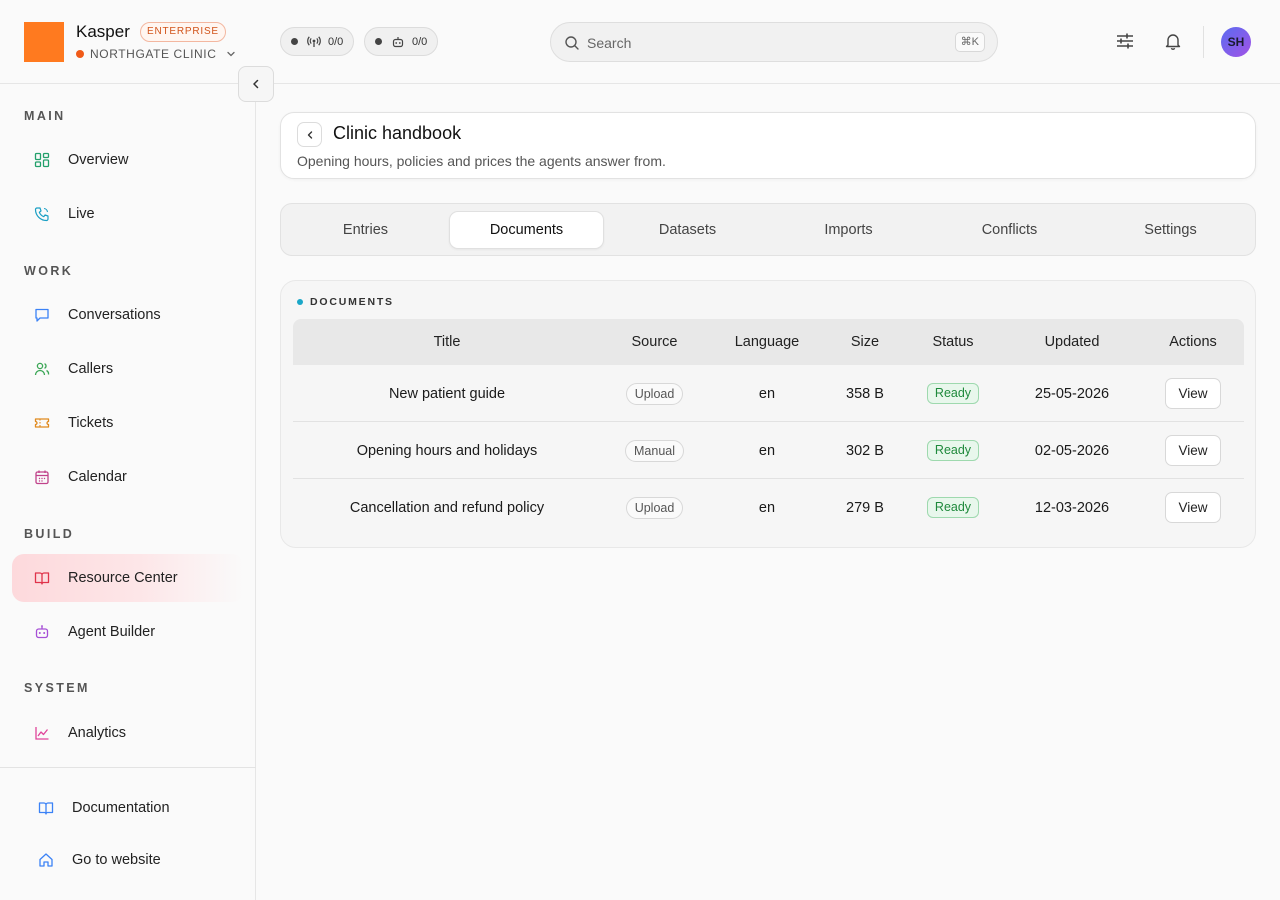 This screenshot has height=900, width=1280. I want to click on sidebar-item-label: Agent Builder, so click(112, 632).